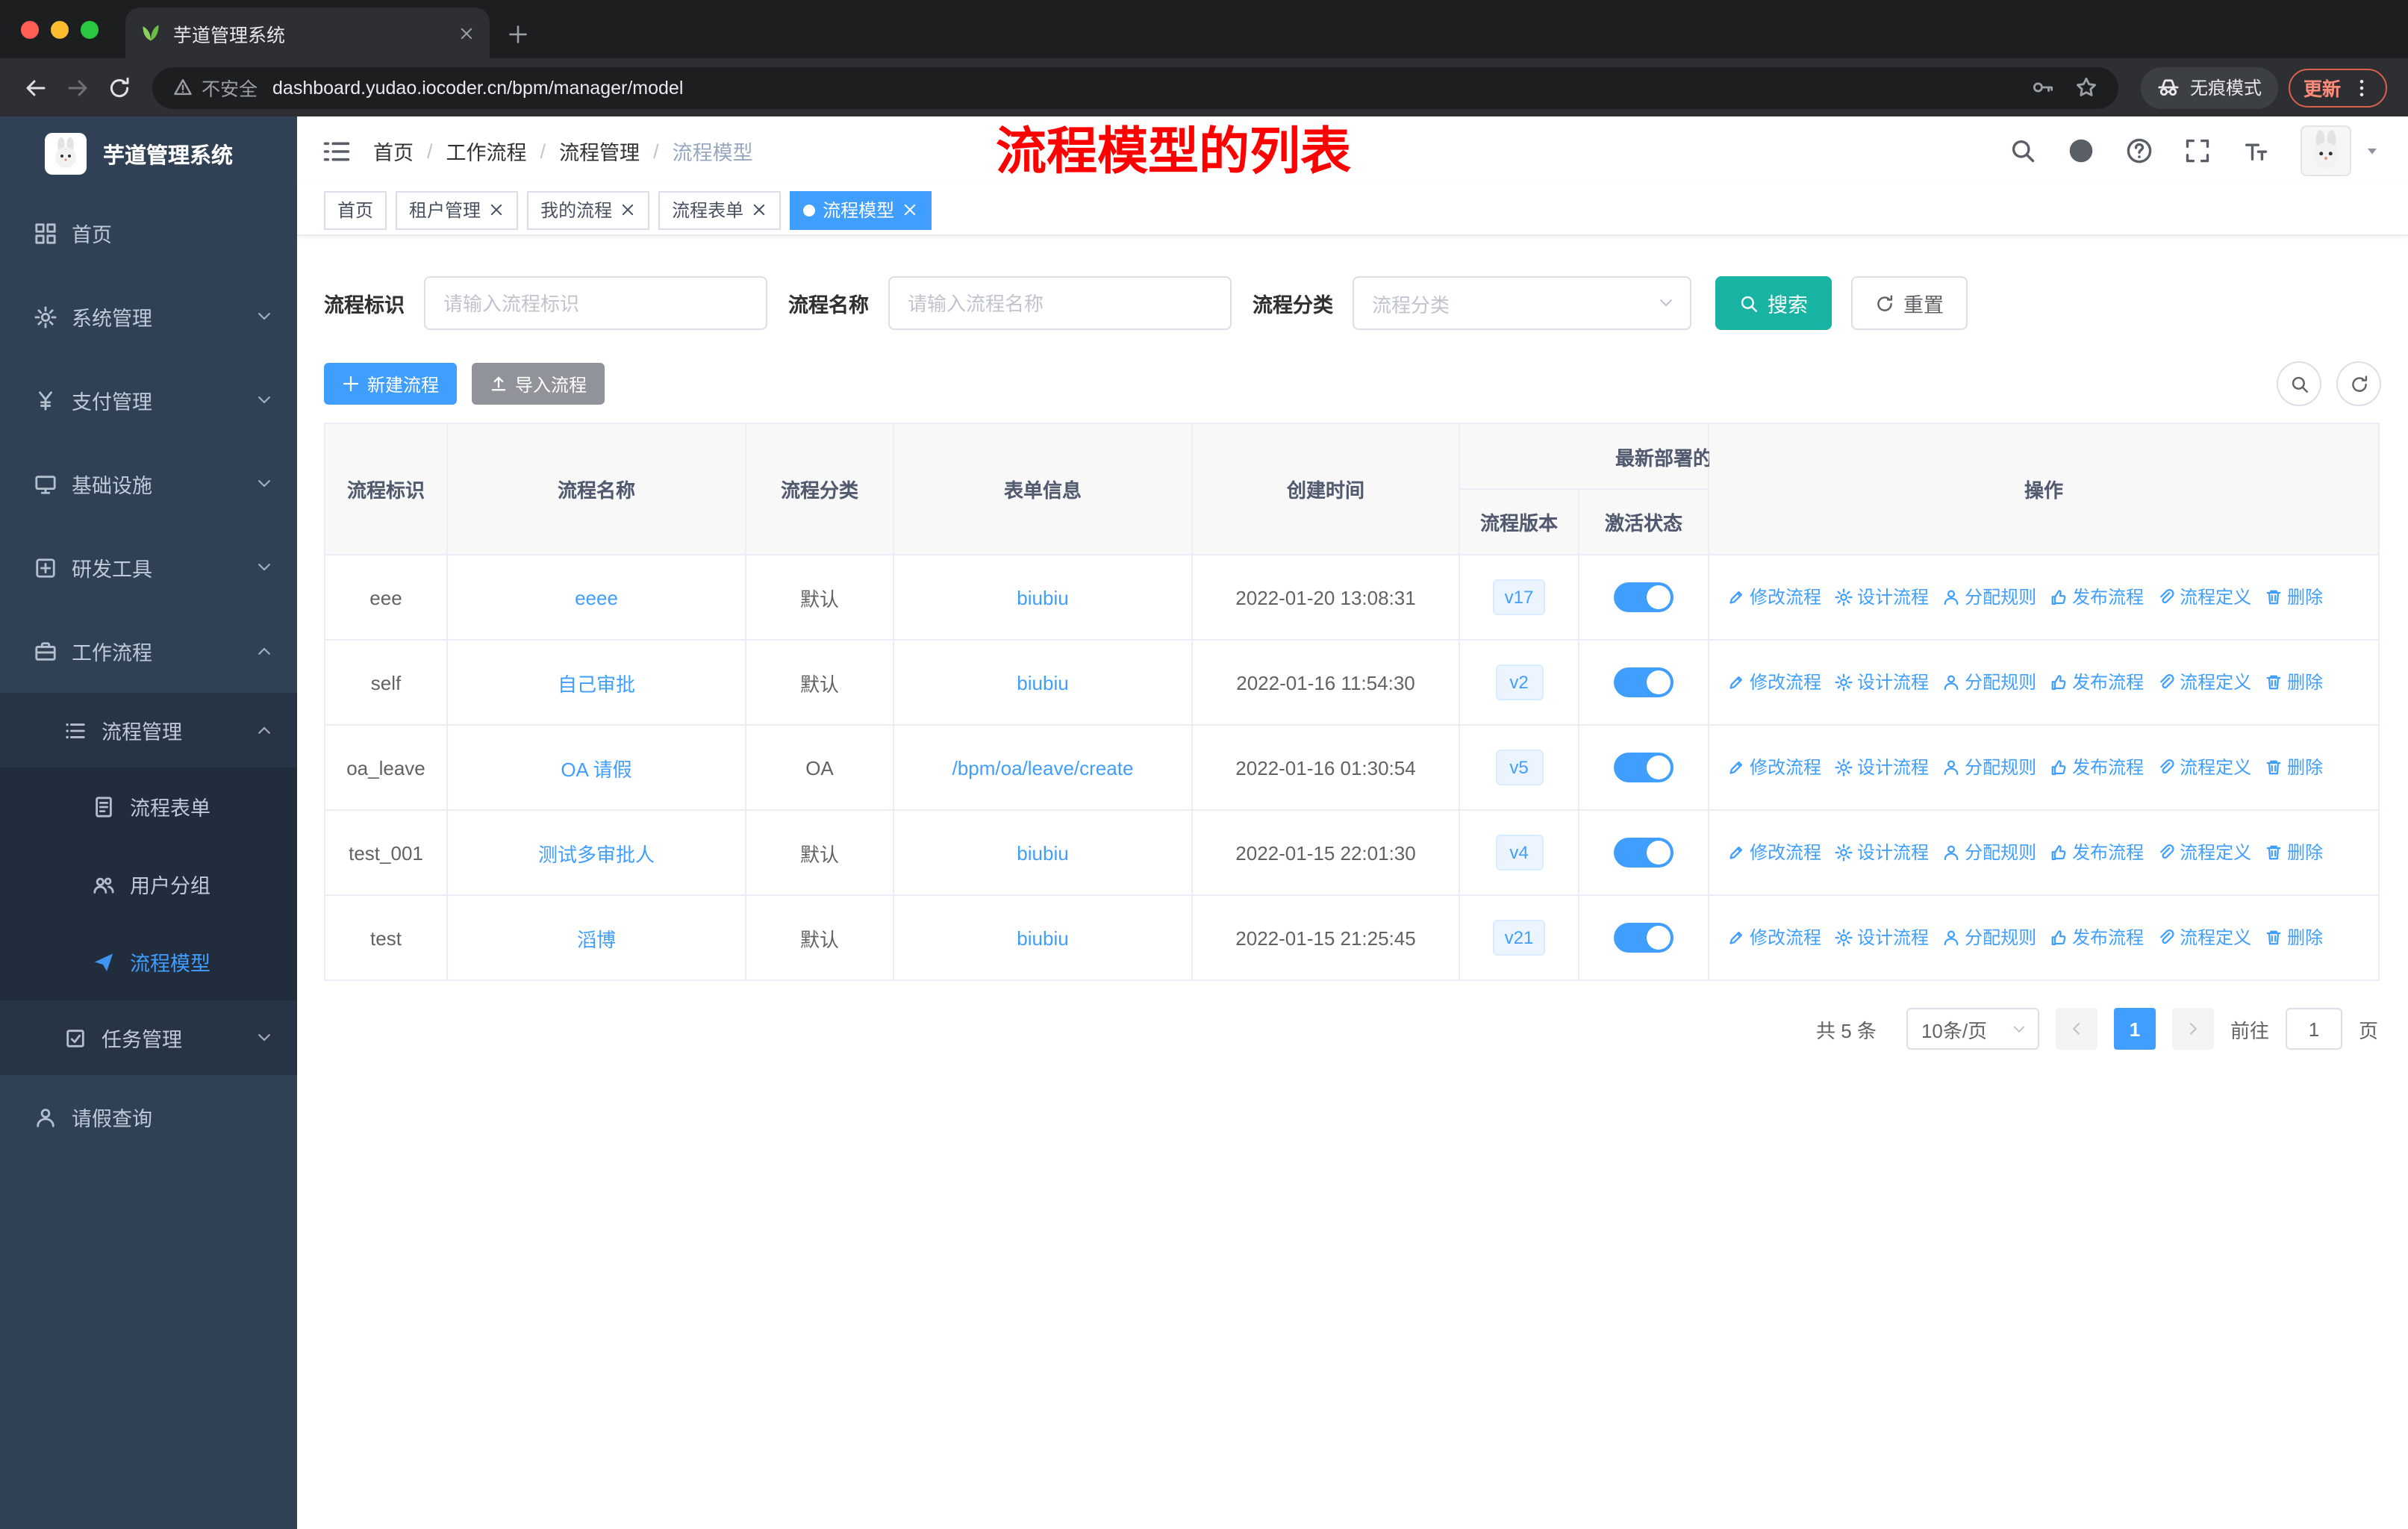 This screenshot has height=1529, width=2408. What do you see at coordinates (596, 769) in the screenshot?
I see `process-name-link: OA 请假` at bounding box center [596, 769].